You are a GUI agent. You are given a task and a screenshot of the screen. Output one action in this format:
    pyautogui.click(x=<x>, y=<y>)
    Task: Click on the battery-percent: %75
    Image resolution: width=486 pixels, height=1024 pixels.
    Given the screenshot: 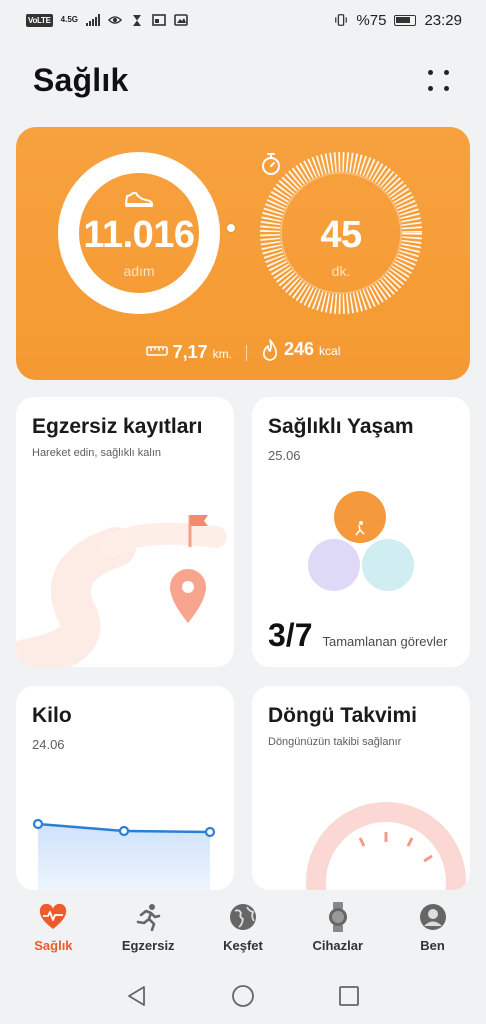 What is the action you would take?
    pyautogui.click(x=371, y=20)
    